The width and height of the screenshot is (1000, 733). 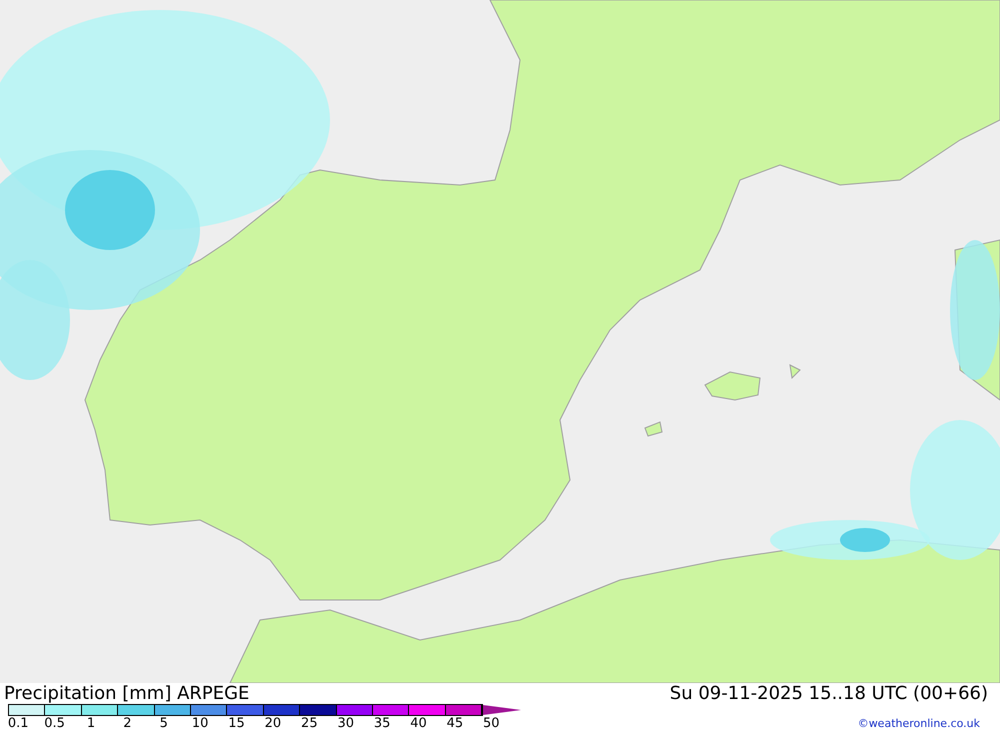 I want to click on legend-label: 20, so click(x=273, y=723).